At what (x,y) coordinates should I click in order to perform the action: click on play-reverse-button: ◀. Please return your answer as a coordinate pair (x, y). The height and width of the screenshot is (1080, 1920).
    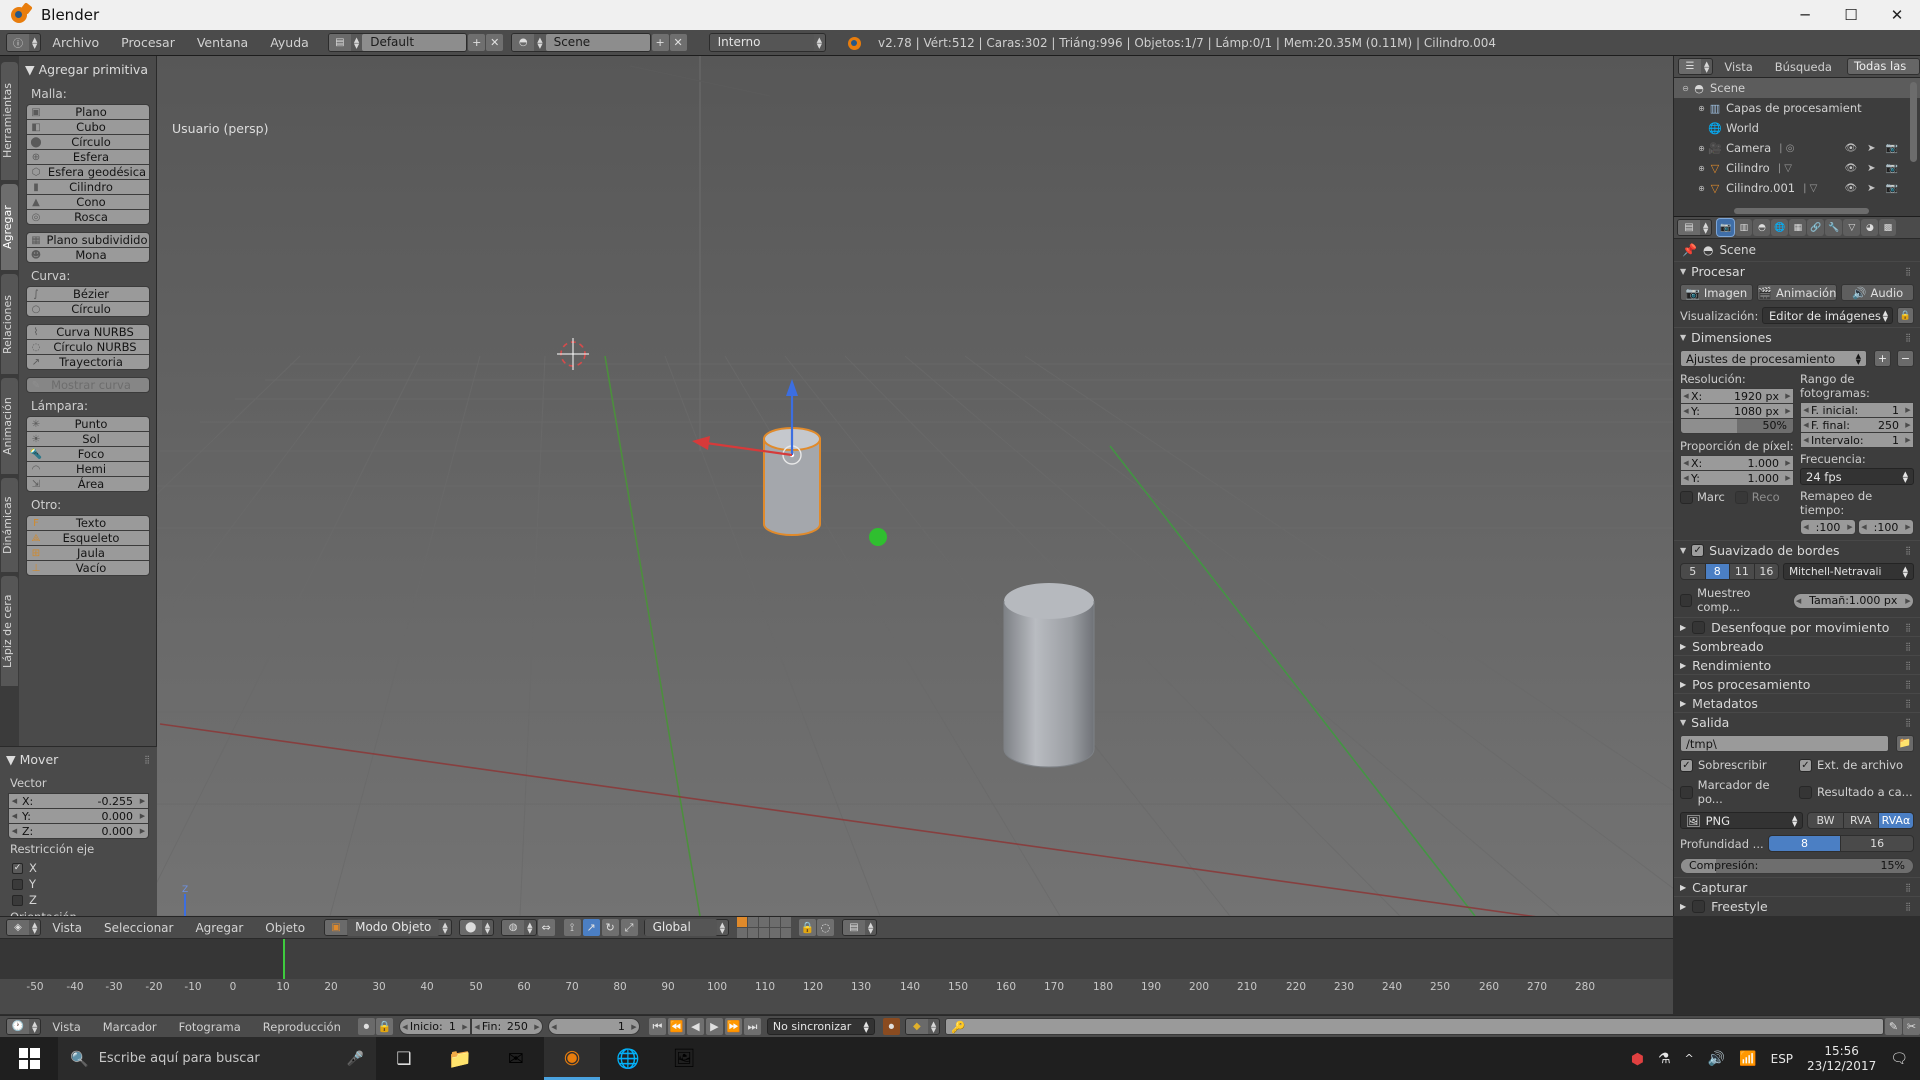
    Looking at the image, I should click on (695, 1026).